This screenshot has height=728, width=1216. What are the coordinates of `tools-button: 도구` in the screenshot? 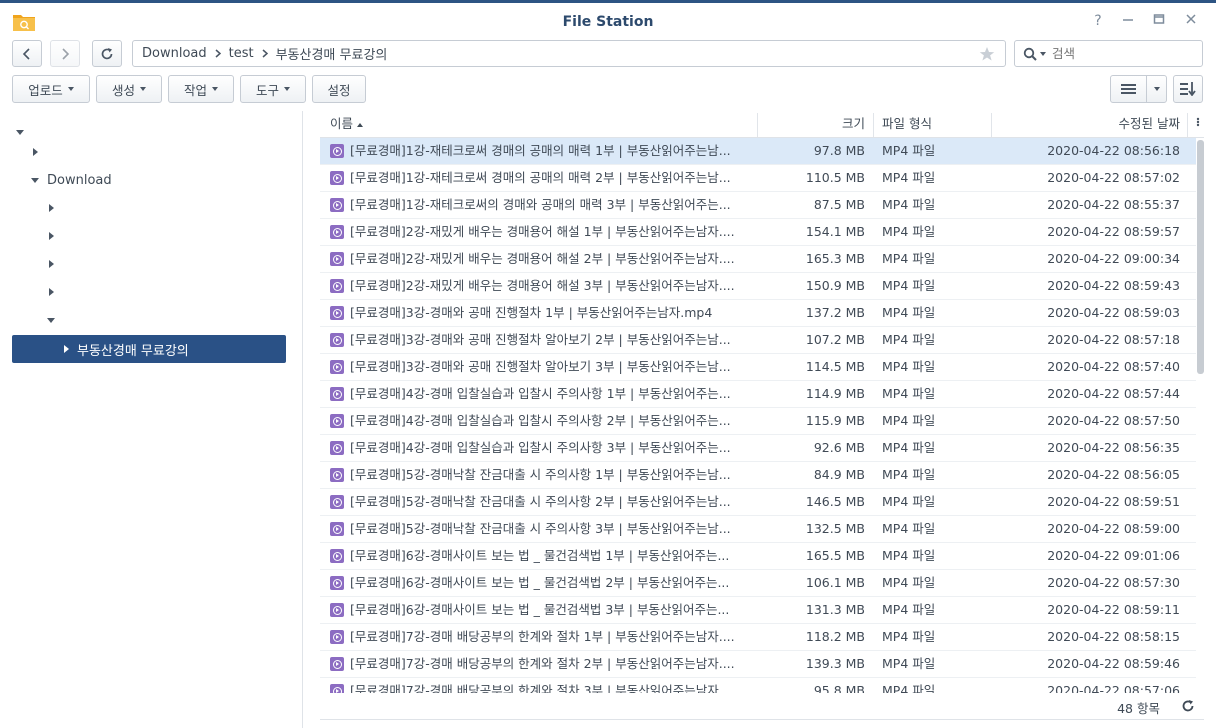 It's located at (273, 89).